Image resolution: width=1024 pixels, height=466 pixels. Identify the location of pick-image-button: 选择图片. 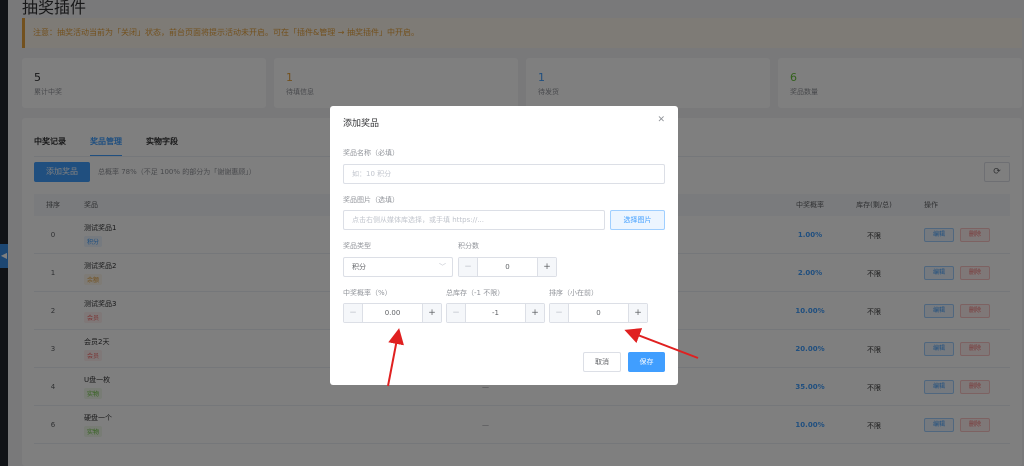
(637, 220).